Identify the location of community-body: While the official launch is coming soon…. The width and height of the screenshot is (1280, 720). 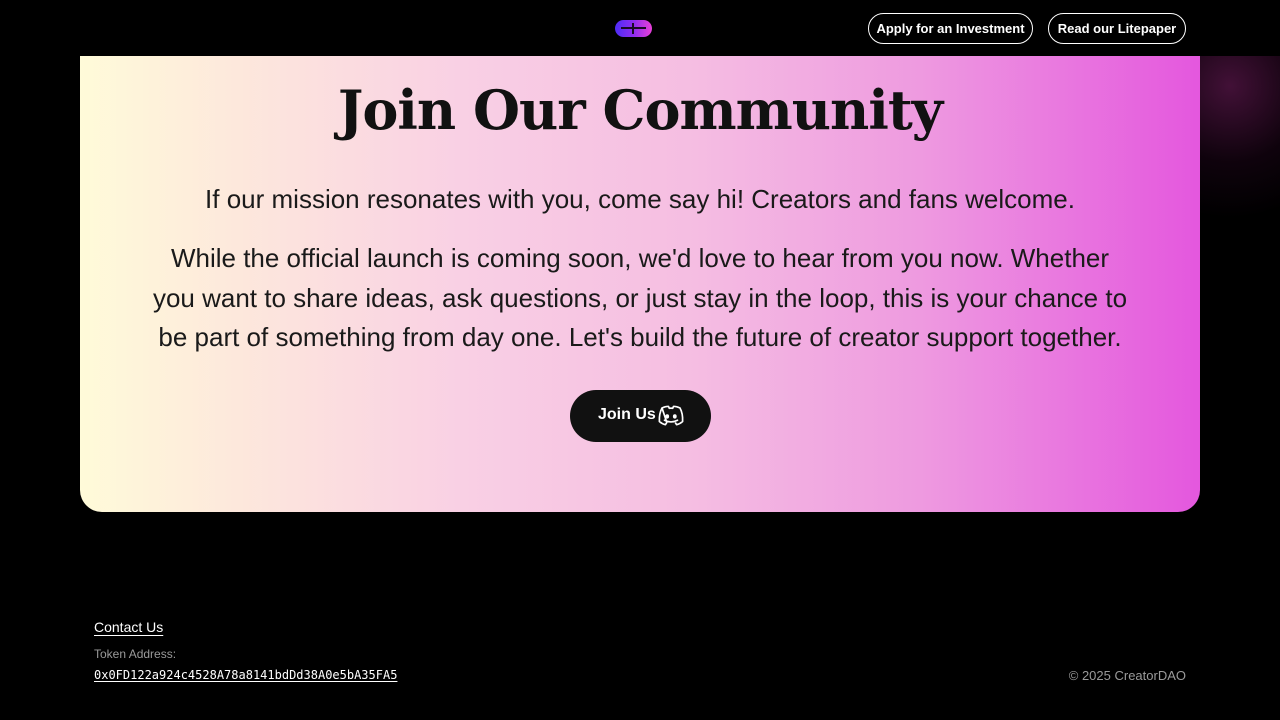
(640, 297).